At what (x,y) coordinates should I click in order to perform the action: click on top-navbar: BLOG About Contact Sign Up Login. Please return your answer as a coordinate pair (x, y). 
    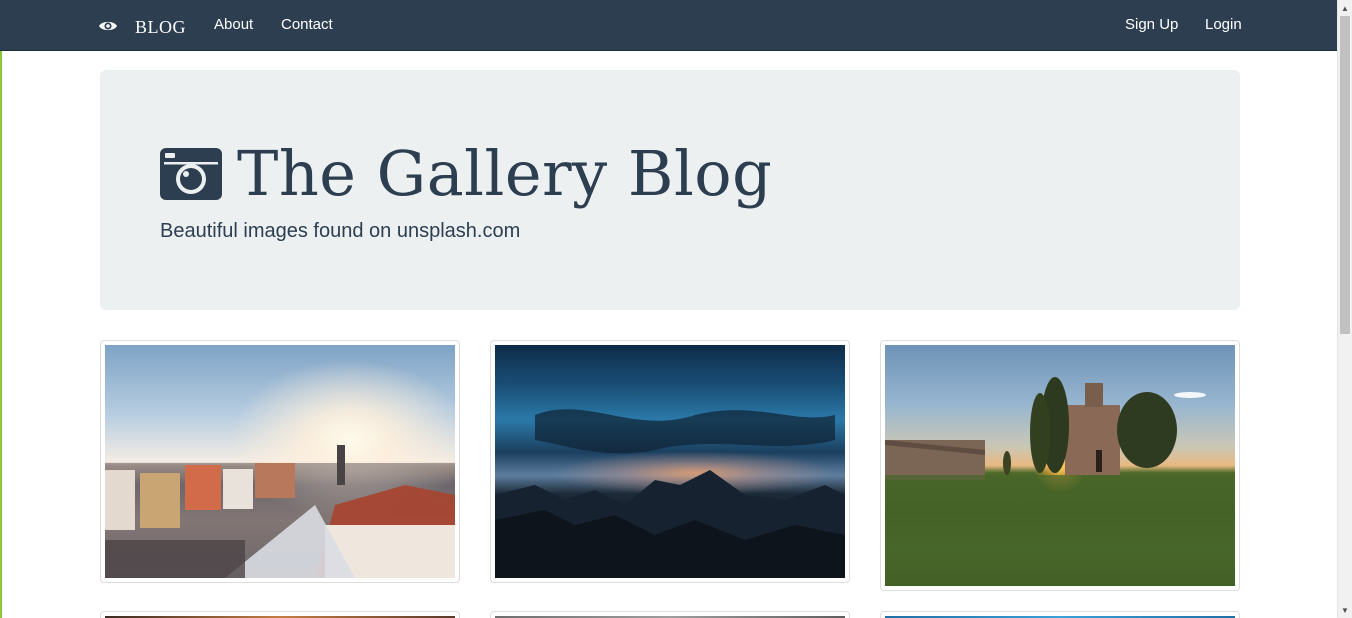
    Looking at the image, I should click on (668, 25).